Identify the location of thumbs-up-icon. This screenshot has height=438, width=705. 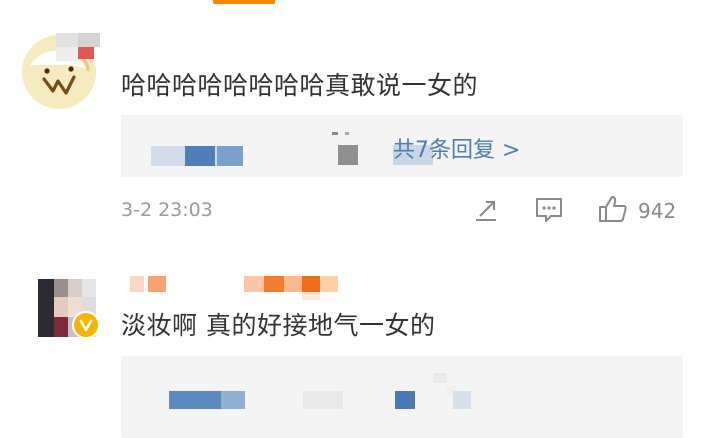
(613, 209).